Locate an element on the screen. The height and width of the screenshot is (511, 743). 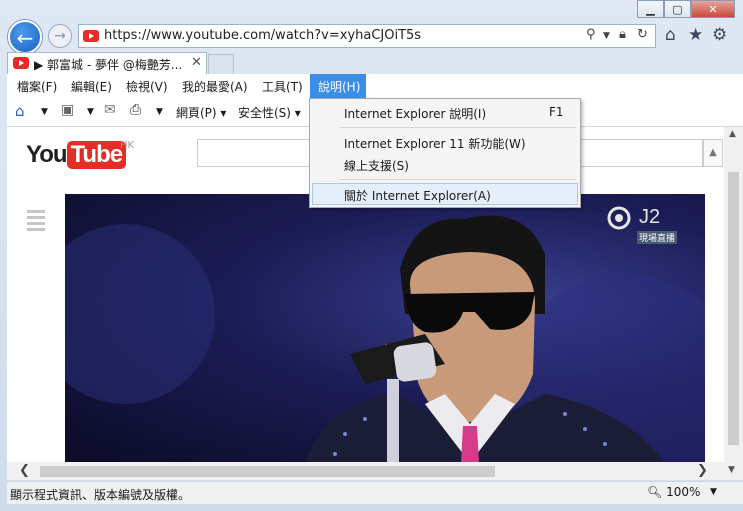
page-menu-button: 網頁(P) ▾ is located at coordinates (201, 112).